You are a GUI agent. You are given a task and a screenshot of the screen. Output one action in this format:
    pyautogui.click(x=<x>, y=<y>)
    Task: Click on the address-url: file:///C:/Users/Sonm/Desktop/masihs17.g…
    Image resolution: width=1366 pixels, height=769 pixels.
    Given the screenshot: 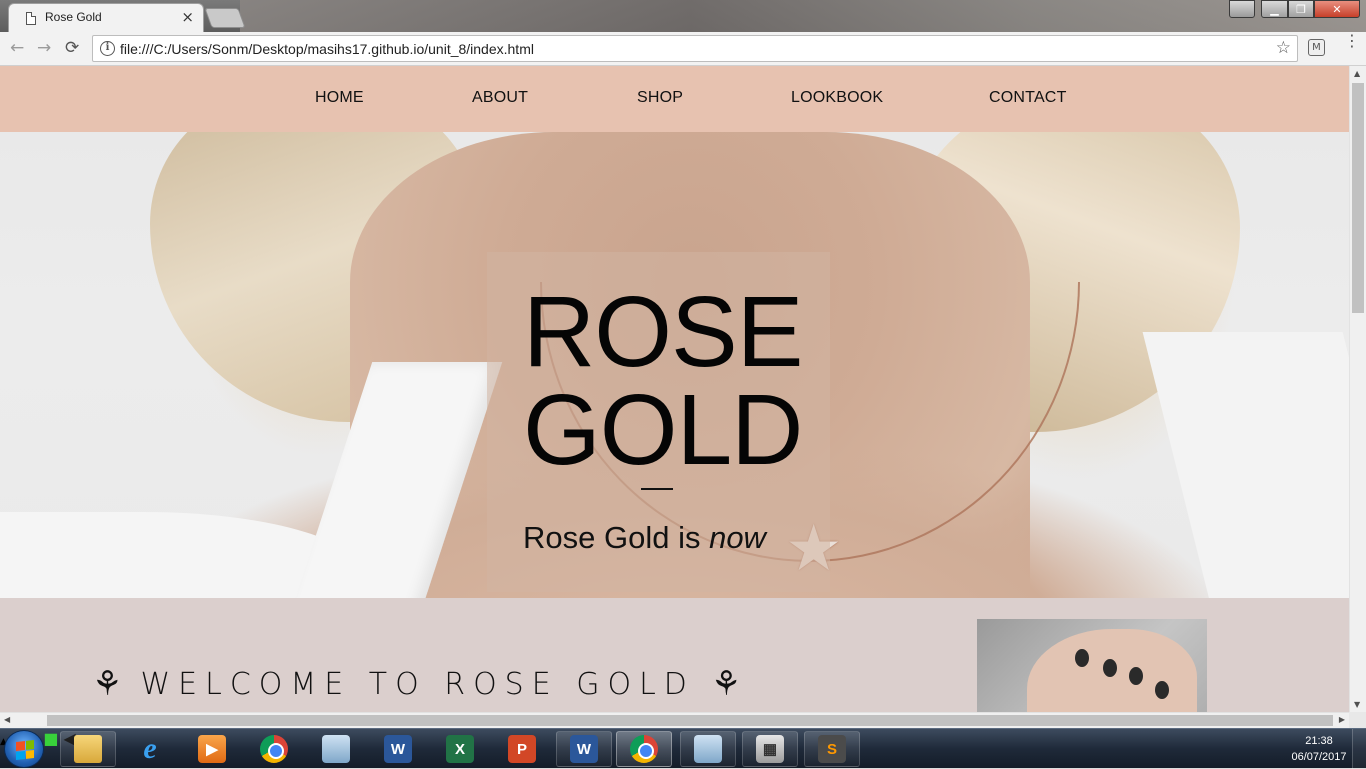 What is the action you would take?
    pyautogui.click(x=327, y=49)
    